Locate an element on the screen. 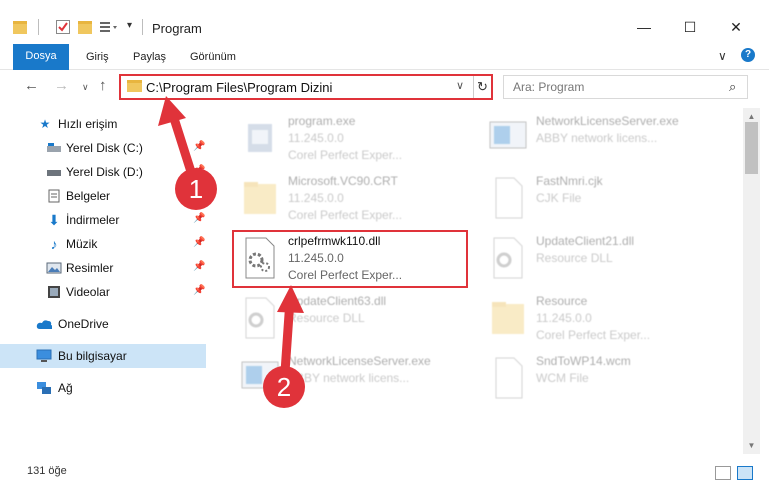 The width and height of the screenshot is (769, 492). step-badge-1: 1 is located at coordinates (196, 189).